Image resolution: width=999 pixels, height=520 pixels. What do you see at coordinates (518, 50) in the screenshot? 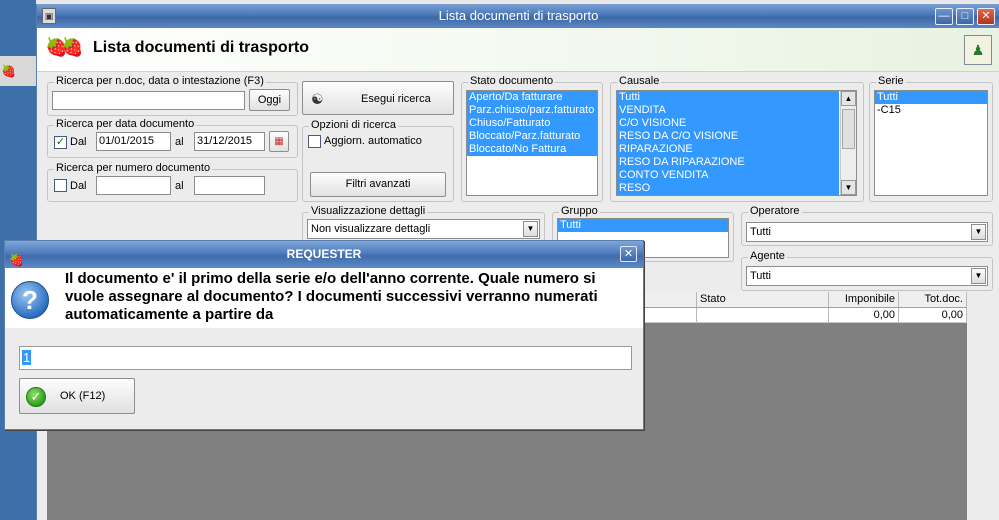
I see `window-header: 🍓🍓 Lista documenti di trasporto ♟` at bounding box center [518, 50].